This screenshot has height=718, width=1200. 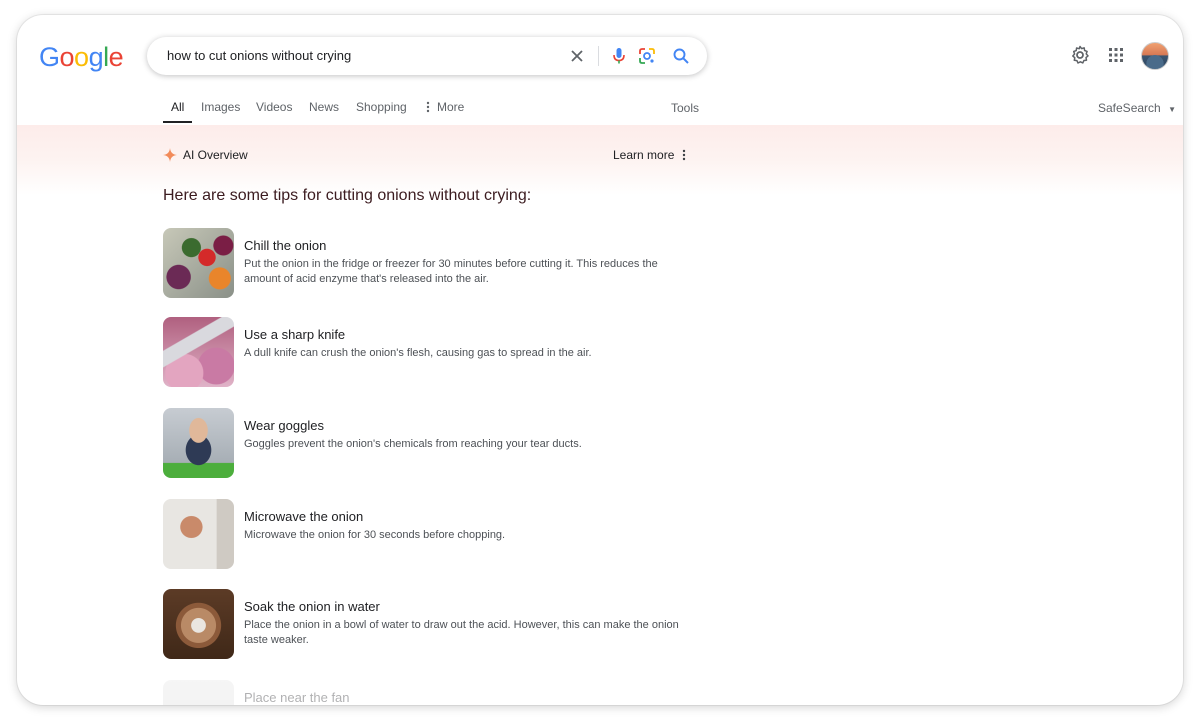 What do you see at coordinates (177, 107) in the screenshot?
I see `tab-all: All` at bounding box center [177, 107].